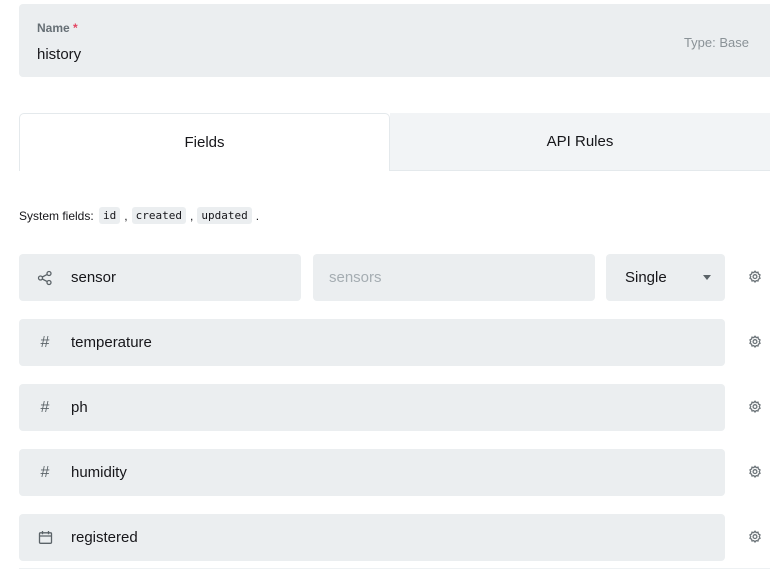  Describe the element at coordinates (111, 342) in the screenshot. I see `field-name: temperature` at that location.